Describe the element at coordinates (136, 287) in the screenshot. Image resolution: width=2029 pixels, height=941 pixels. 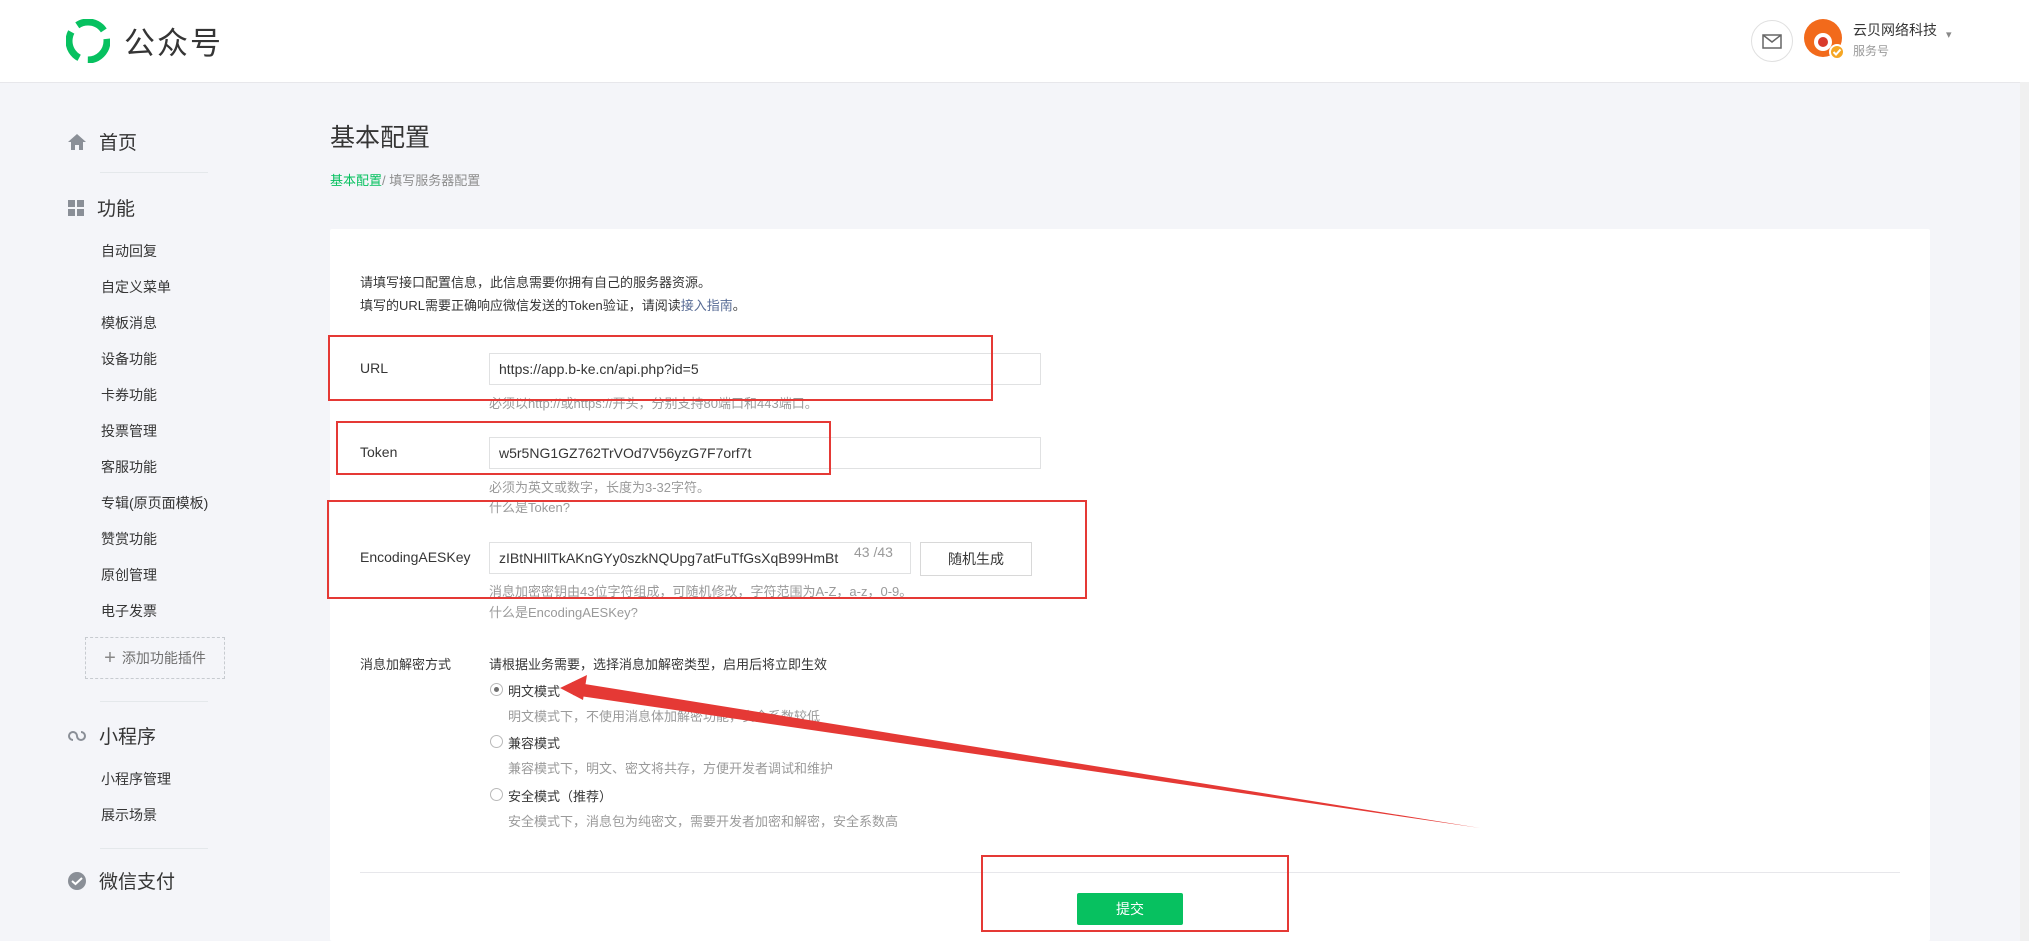
I see `sidebar-subitem: 自定义菜单` at that location.